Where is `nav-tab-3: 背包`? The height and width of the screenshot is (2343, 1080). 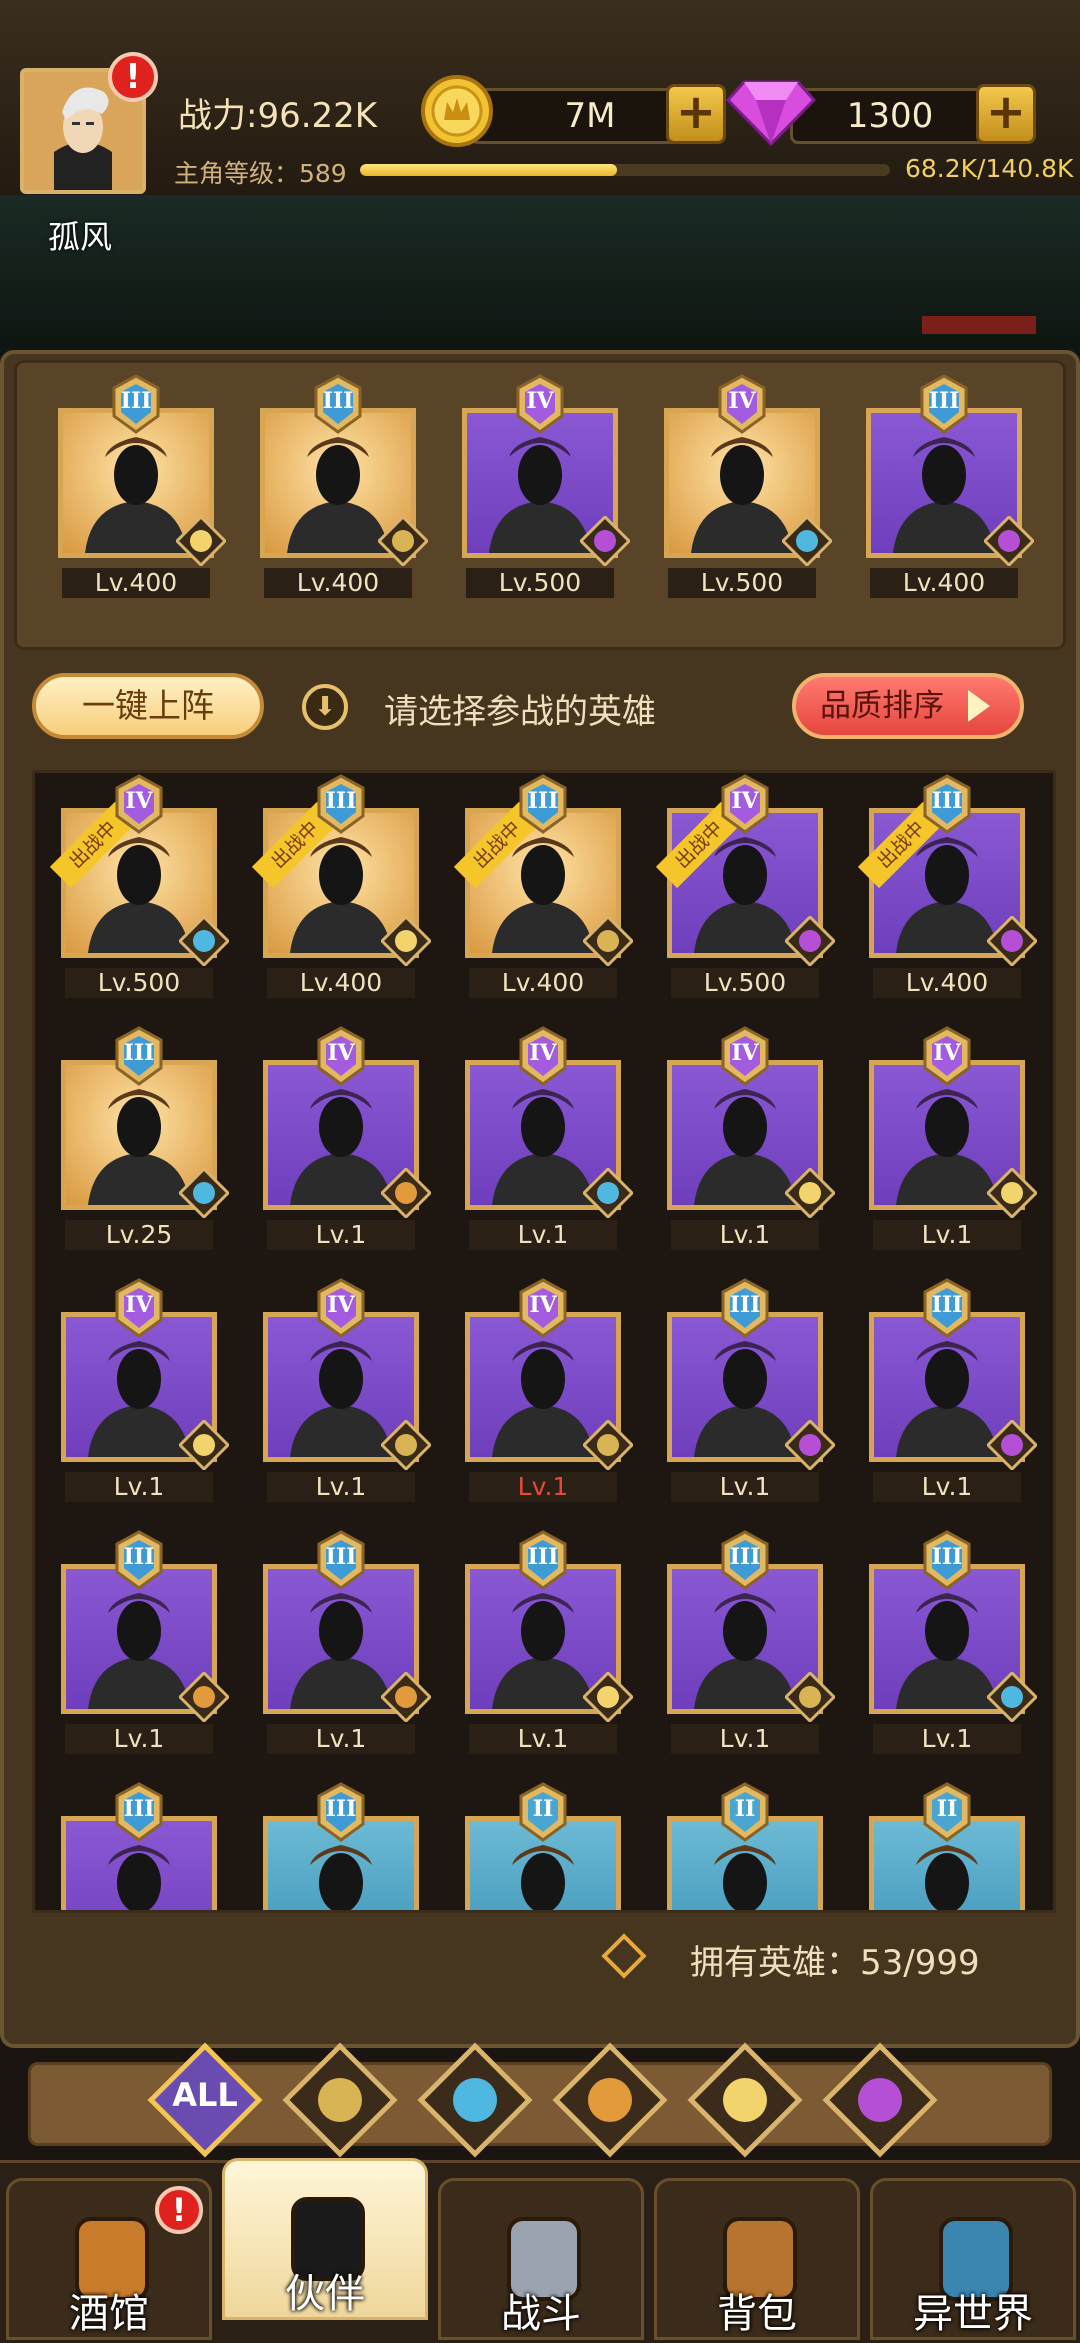 nav-tab-3: 背包 is located at coordinates (757, 2259).